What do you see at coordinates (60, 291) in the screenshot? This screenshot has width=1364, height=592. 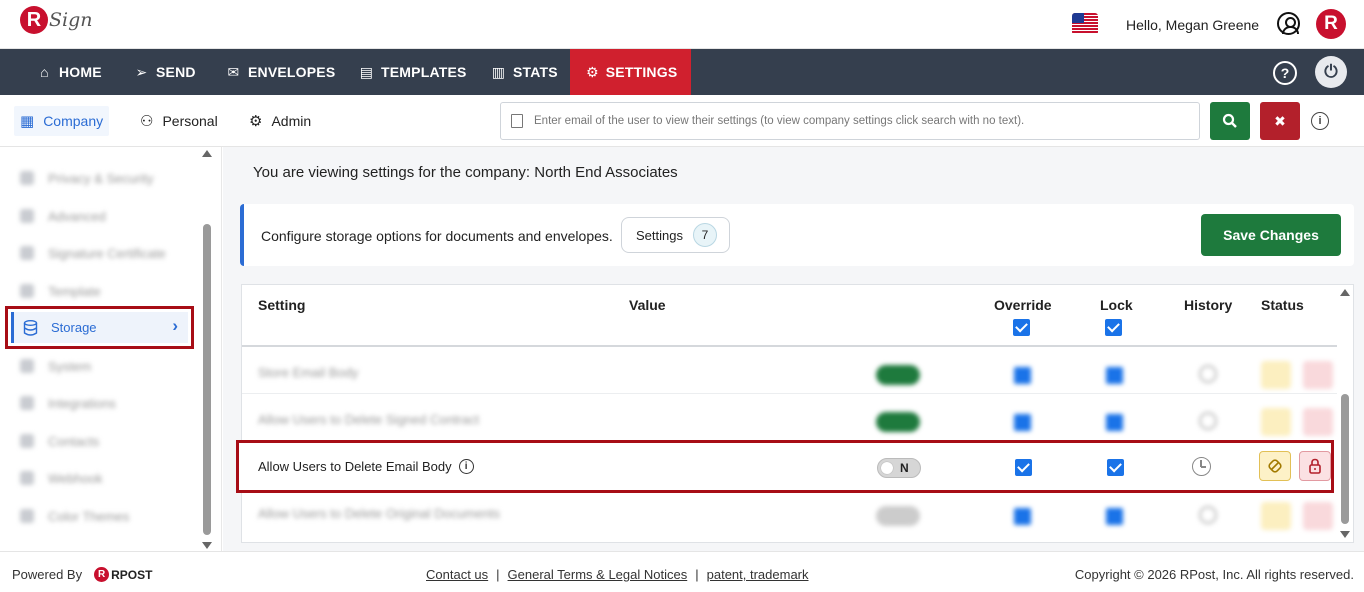 I see `sidebar-item-blurred: Template` at bounding box center [60, 291].